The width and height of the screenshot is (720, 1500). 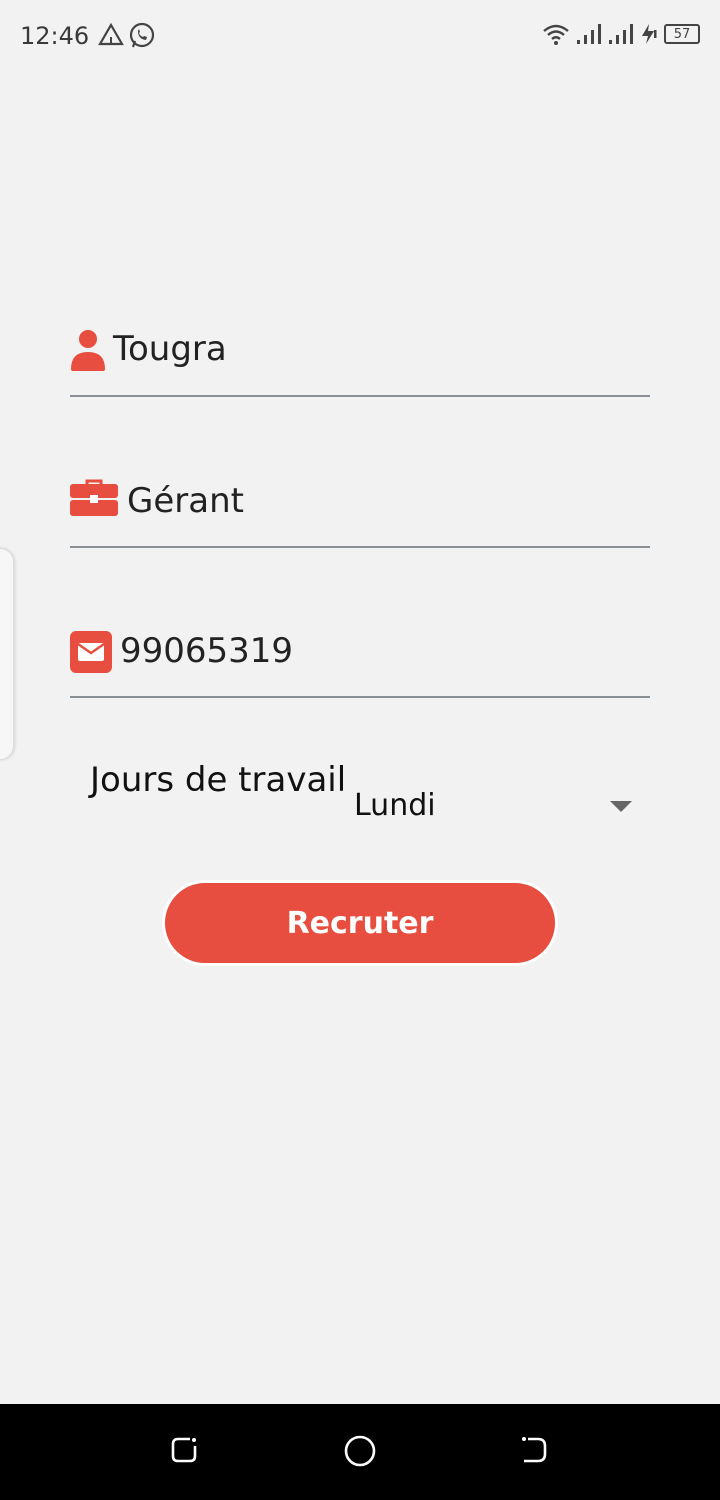 I want to click on briefcase-icon, so click(x=94, y=497).